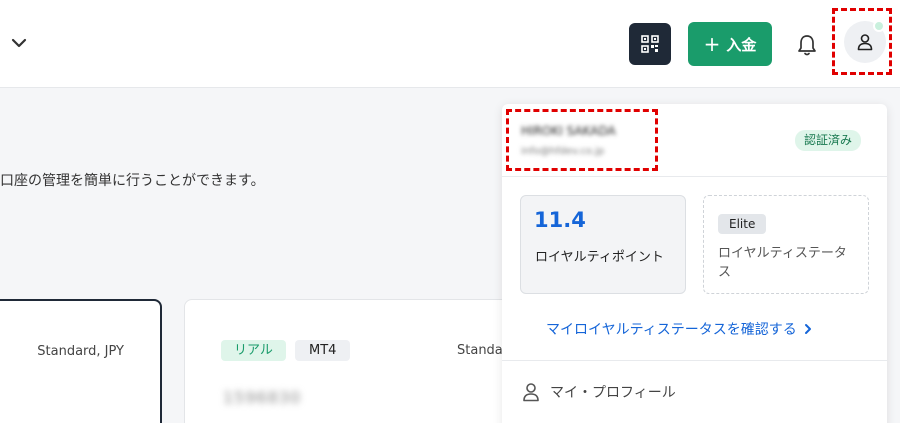 Image resolution: width=900 pixels, height=423 pixels. I want to click on user-avatar-highlight, so click(862, 41).